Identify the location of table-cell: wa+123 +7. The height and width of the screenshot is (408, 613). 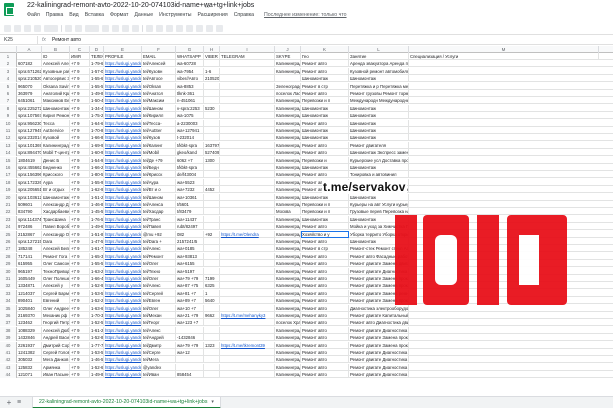
(190, 323).